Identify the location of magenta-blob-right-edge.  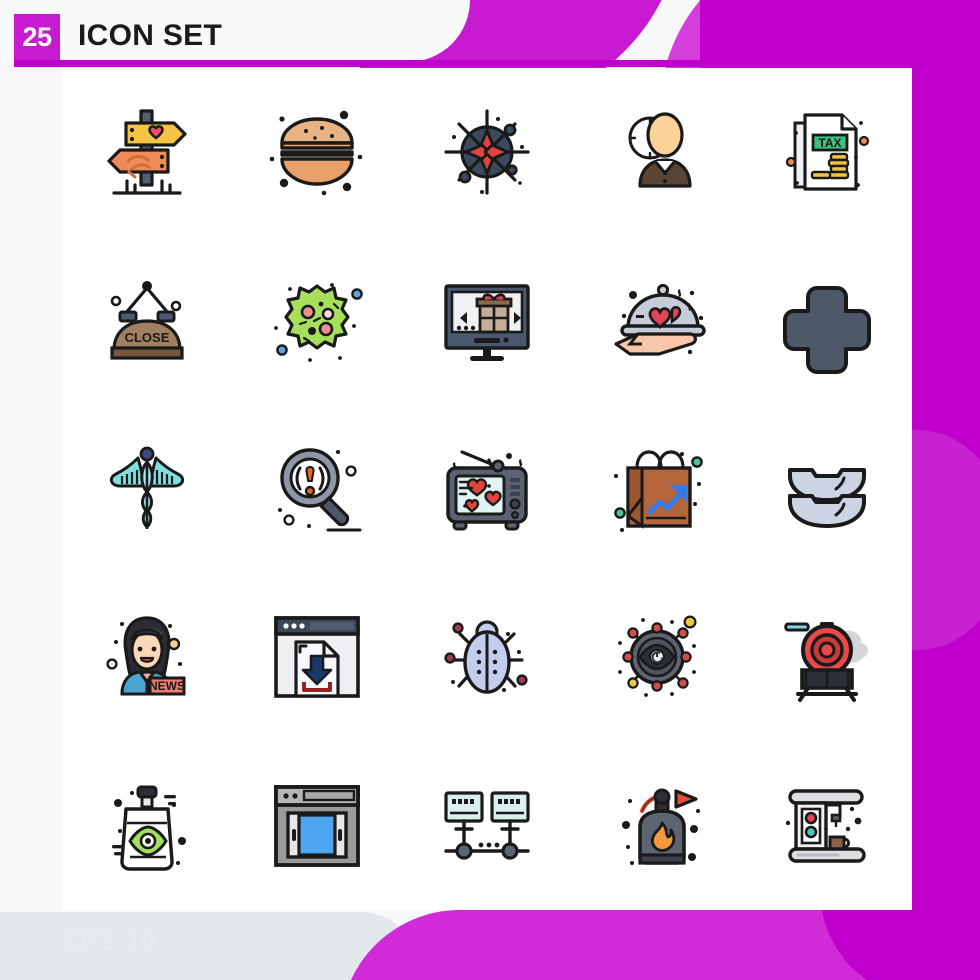
(942, 640).